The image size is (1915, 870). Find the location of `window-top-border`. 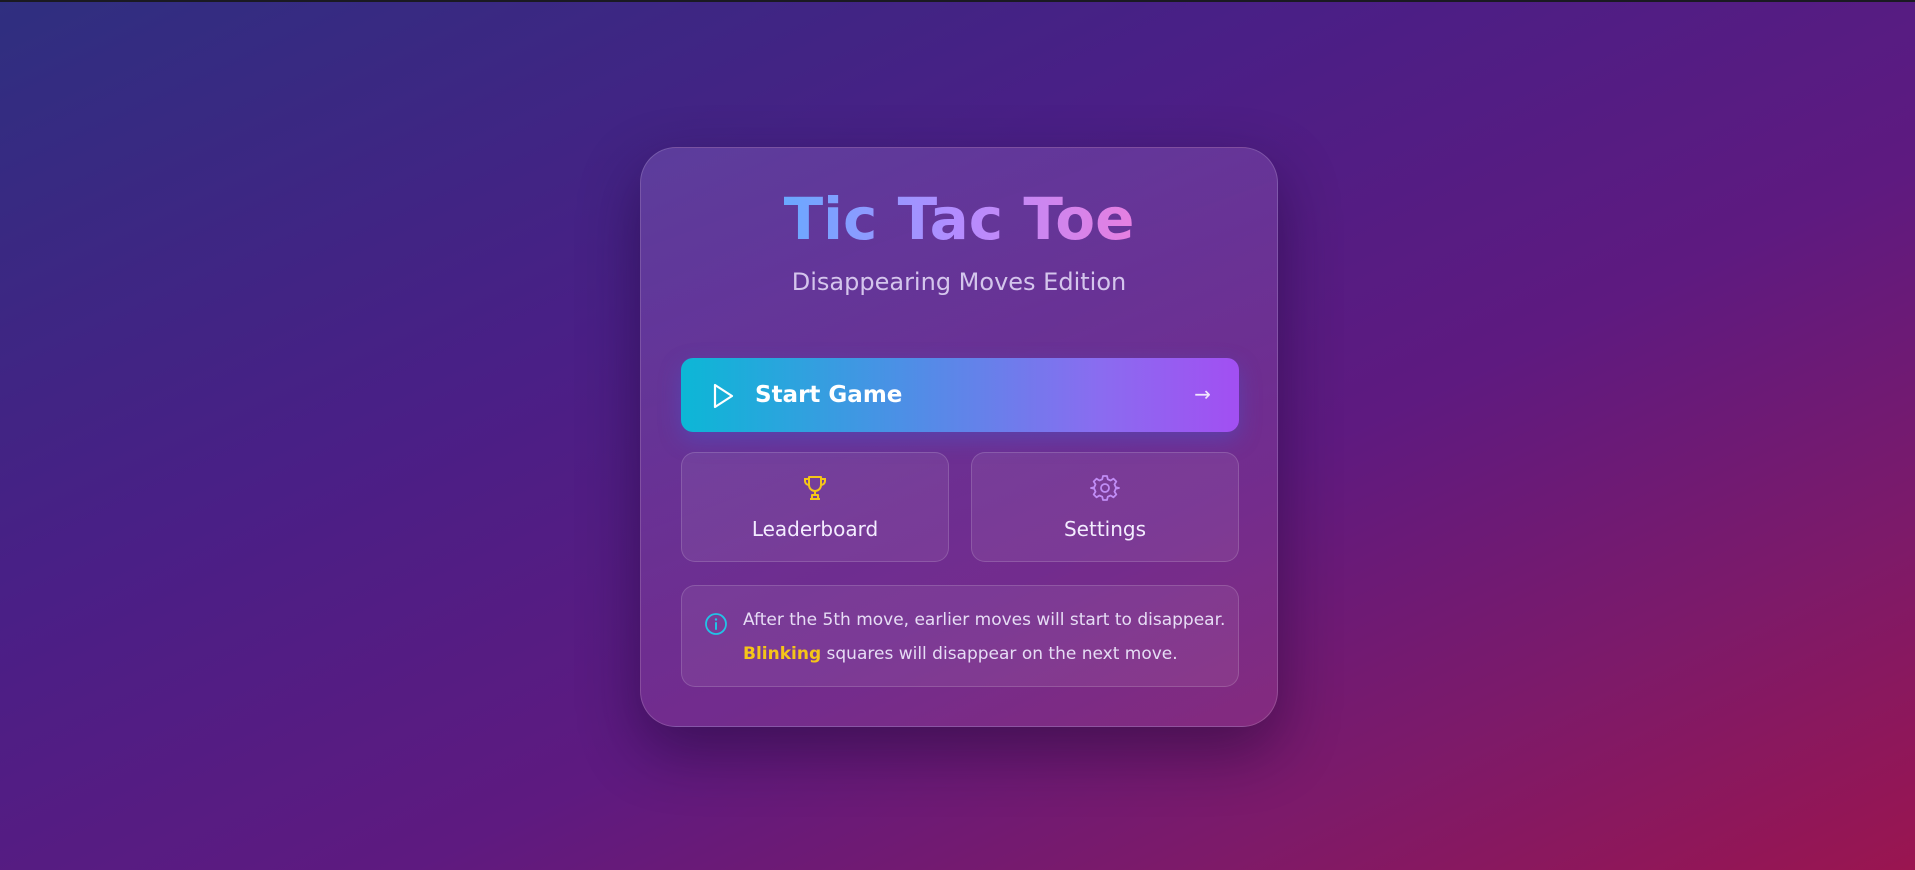

window-top-border is located at coordinates (957, 1).